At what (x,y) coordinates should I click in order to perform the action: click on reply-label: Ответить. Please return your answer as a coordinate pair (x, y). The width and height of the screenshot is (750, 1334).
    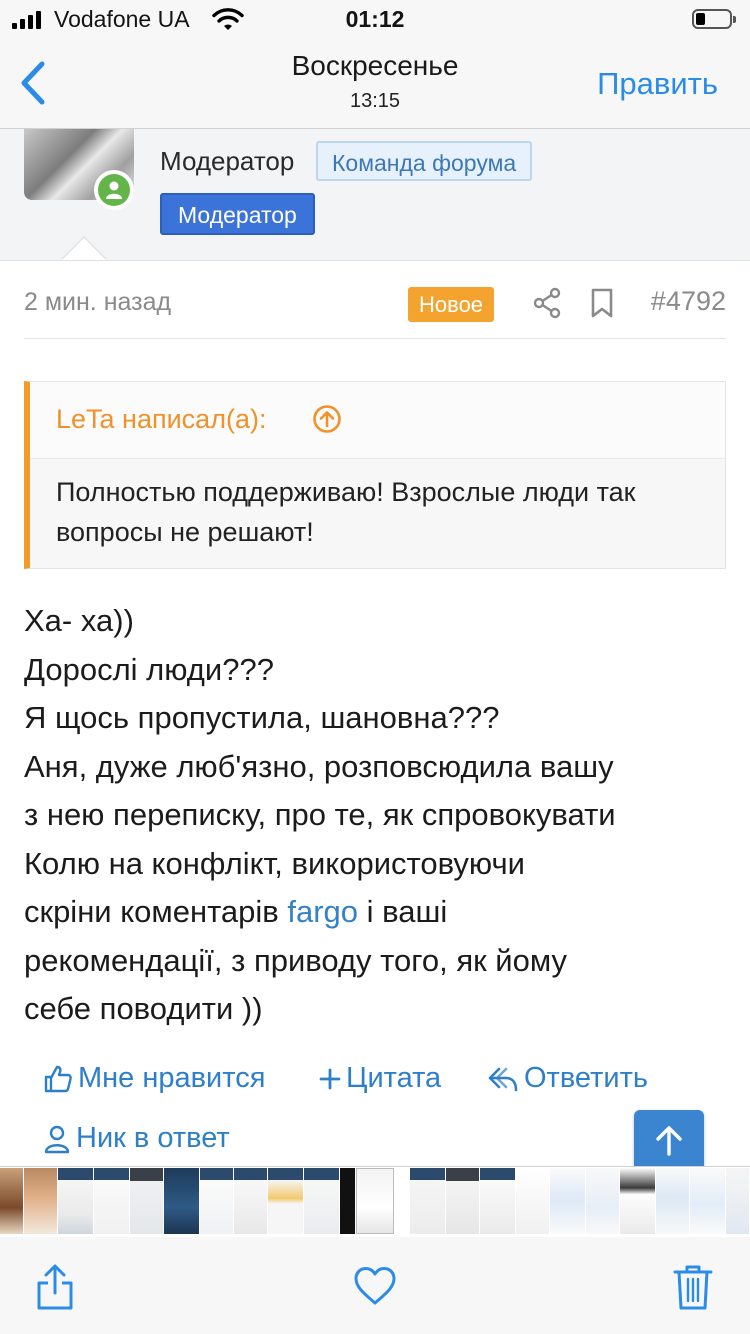
    Looking at the image, I should click on (586, 1078).